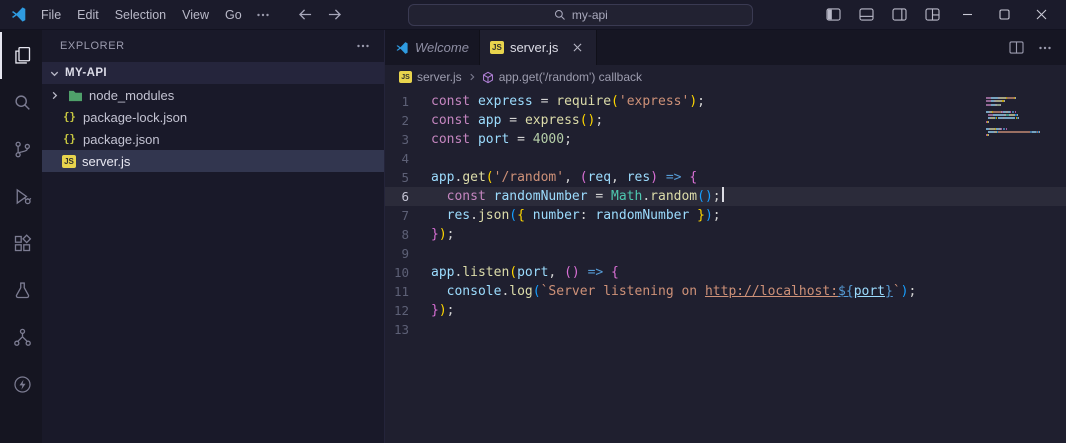 The height and width of the screenshot is (443, 1066). I want to click on explorer-root-folder: MY-API, so click(213, 73).